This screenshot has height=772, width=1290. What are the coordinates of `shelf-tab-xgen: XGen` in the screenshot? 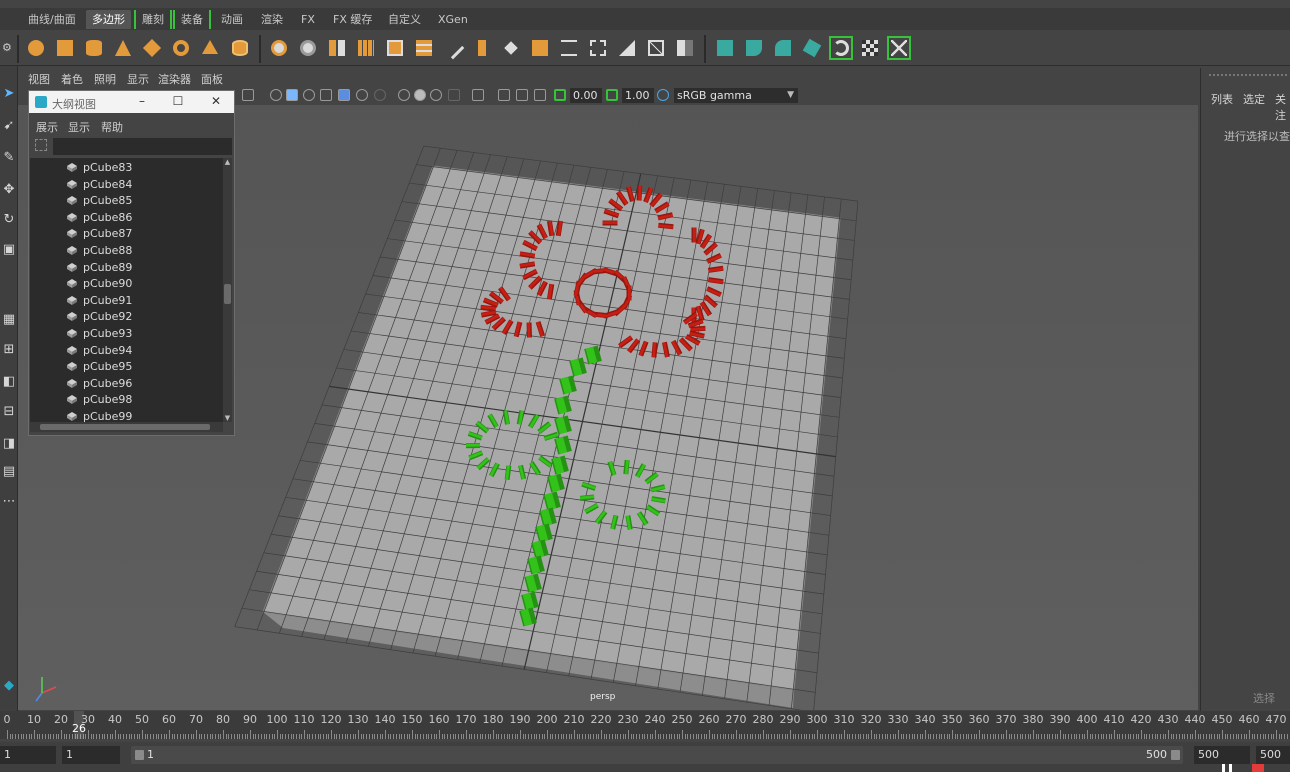 It's located at (453, 19).